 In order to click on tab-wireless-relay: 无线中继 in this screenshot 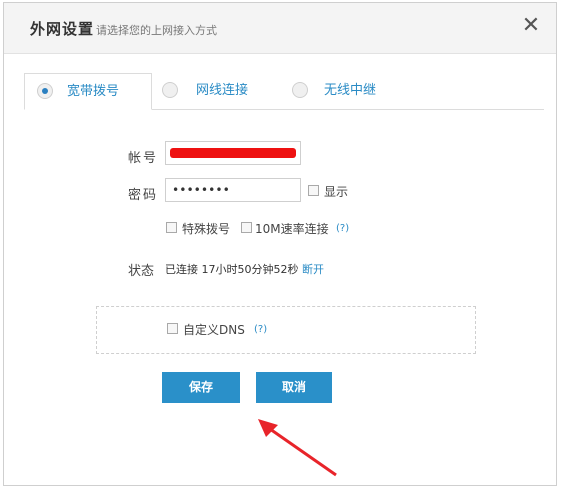, I will do `click(352, 91)`.